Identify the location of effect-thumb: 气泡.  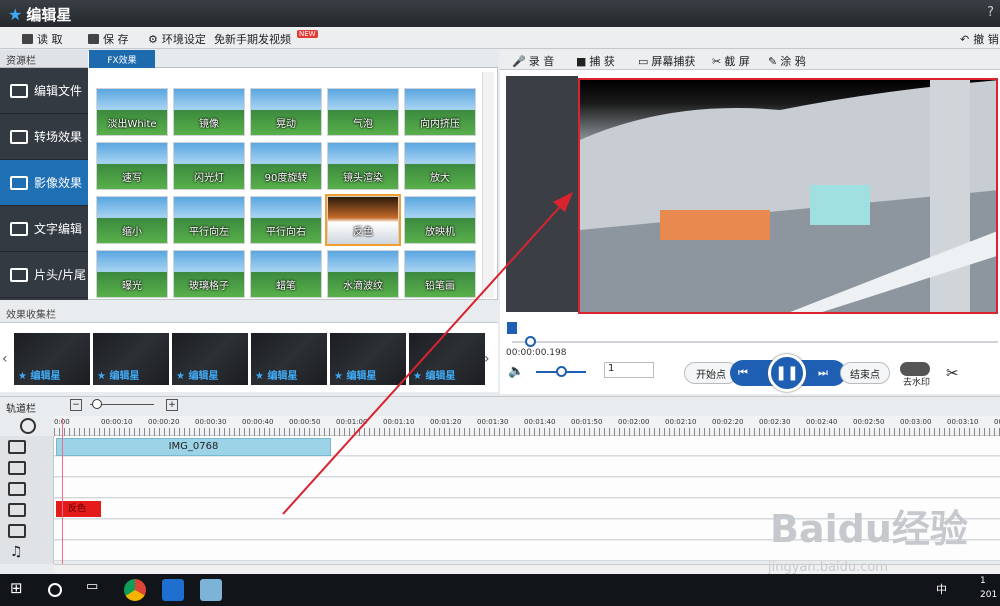
(363, 112).